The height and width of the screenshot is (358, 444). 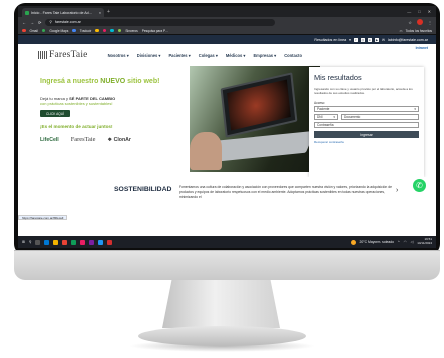 I want to click on document-input: Documento, so click(x=380, y=117).